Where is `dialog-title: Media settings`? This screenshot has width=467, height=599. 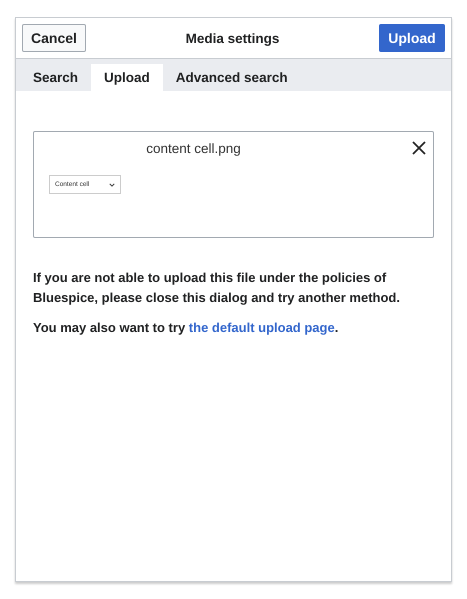
dialog-title: Media settings is located at coordinates (233, 38).